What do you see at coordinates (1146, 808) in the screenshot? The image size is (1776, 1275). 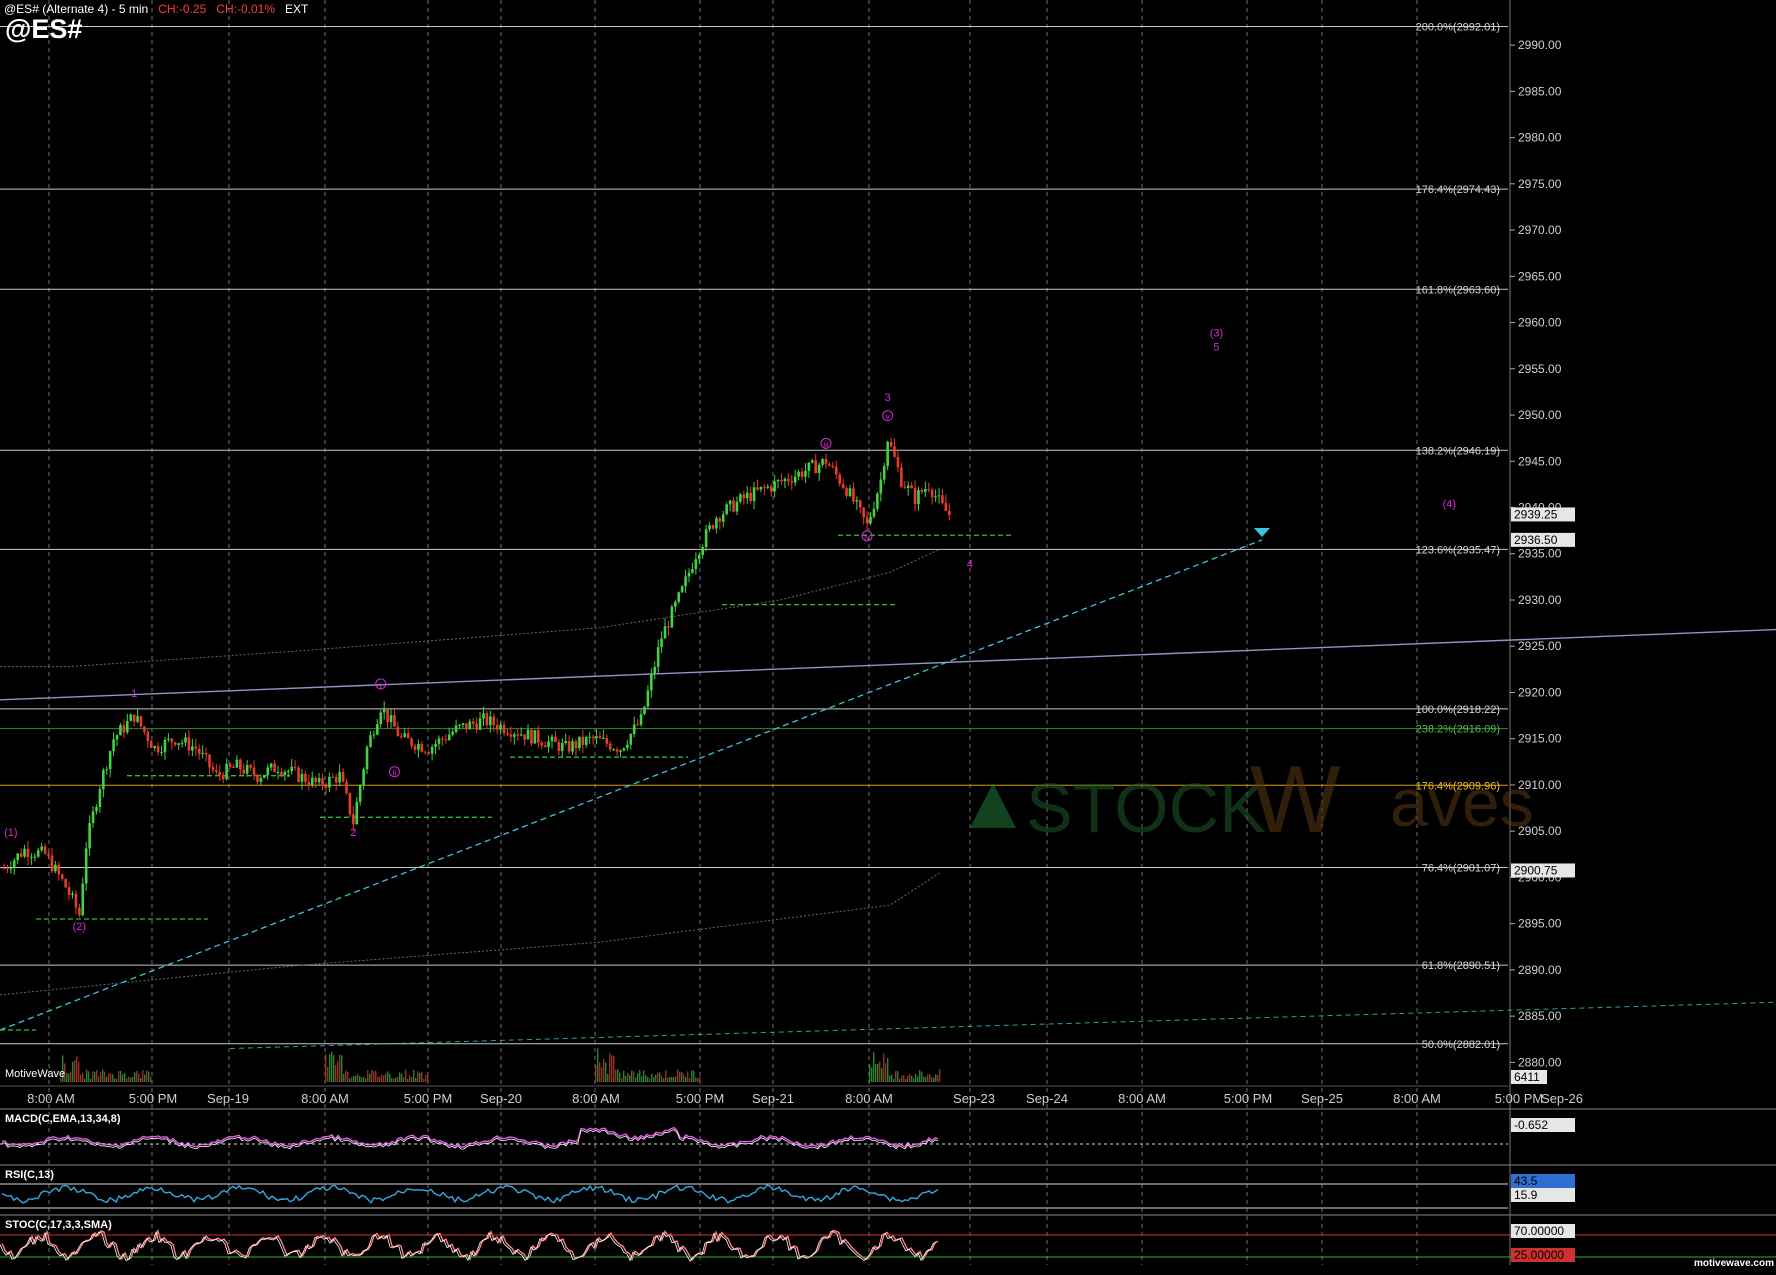 I see `watermark-text-stock: STOCK` at bounding box center [1146, 808].